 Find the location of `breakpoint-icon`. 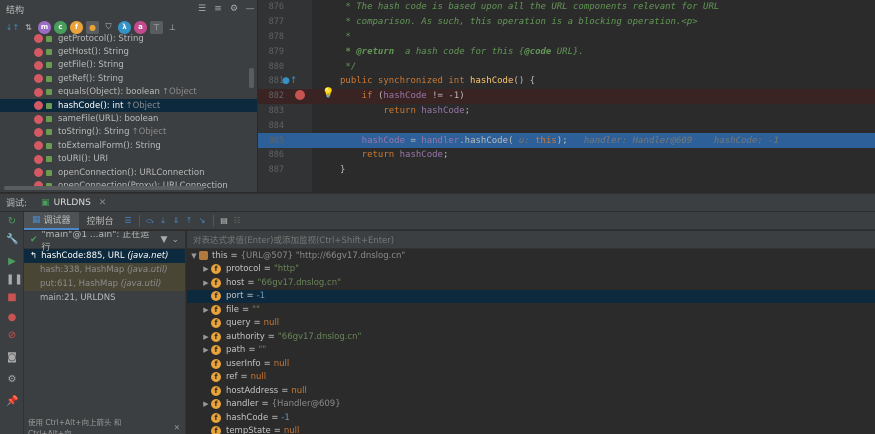

breakpoint-icon is located at coordinates (300, 95).